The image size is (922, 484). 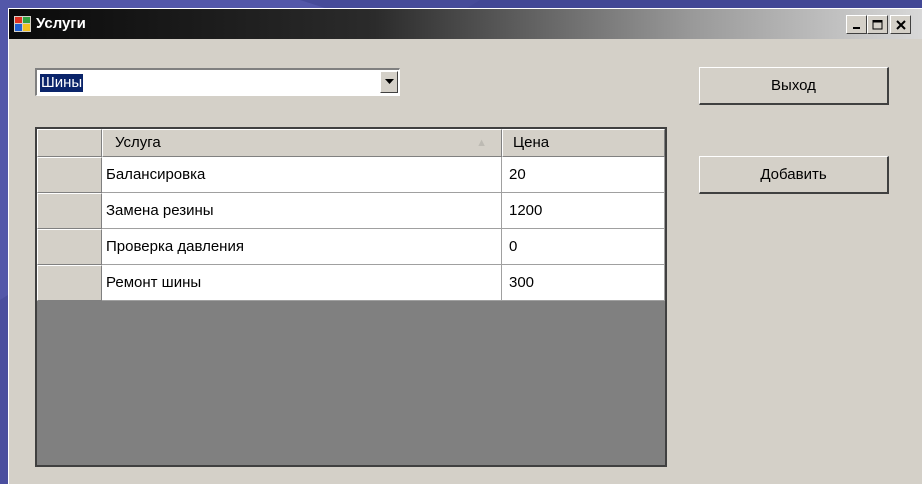 I want to click on table-row: Балансировка 20, so click(x=351, y=175).